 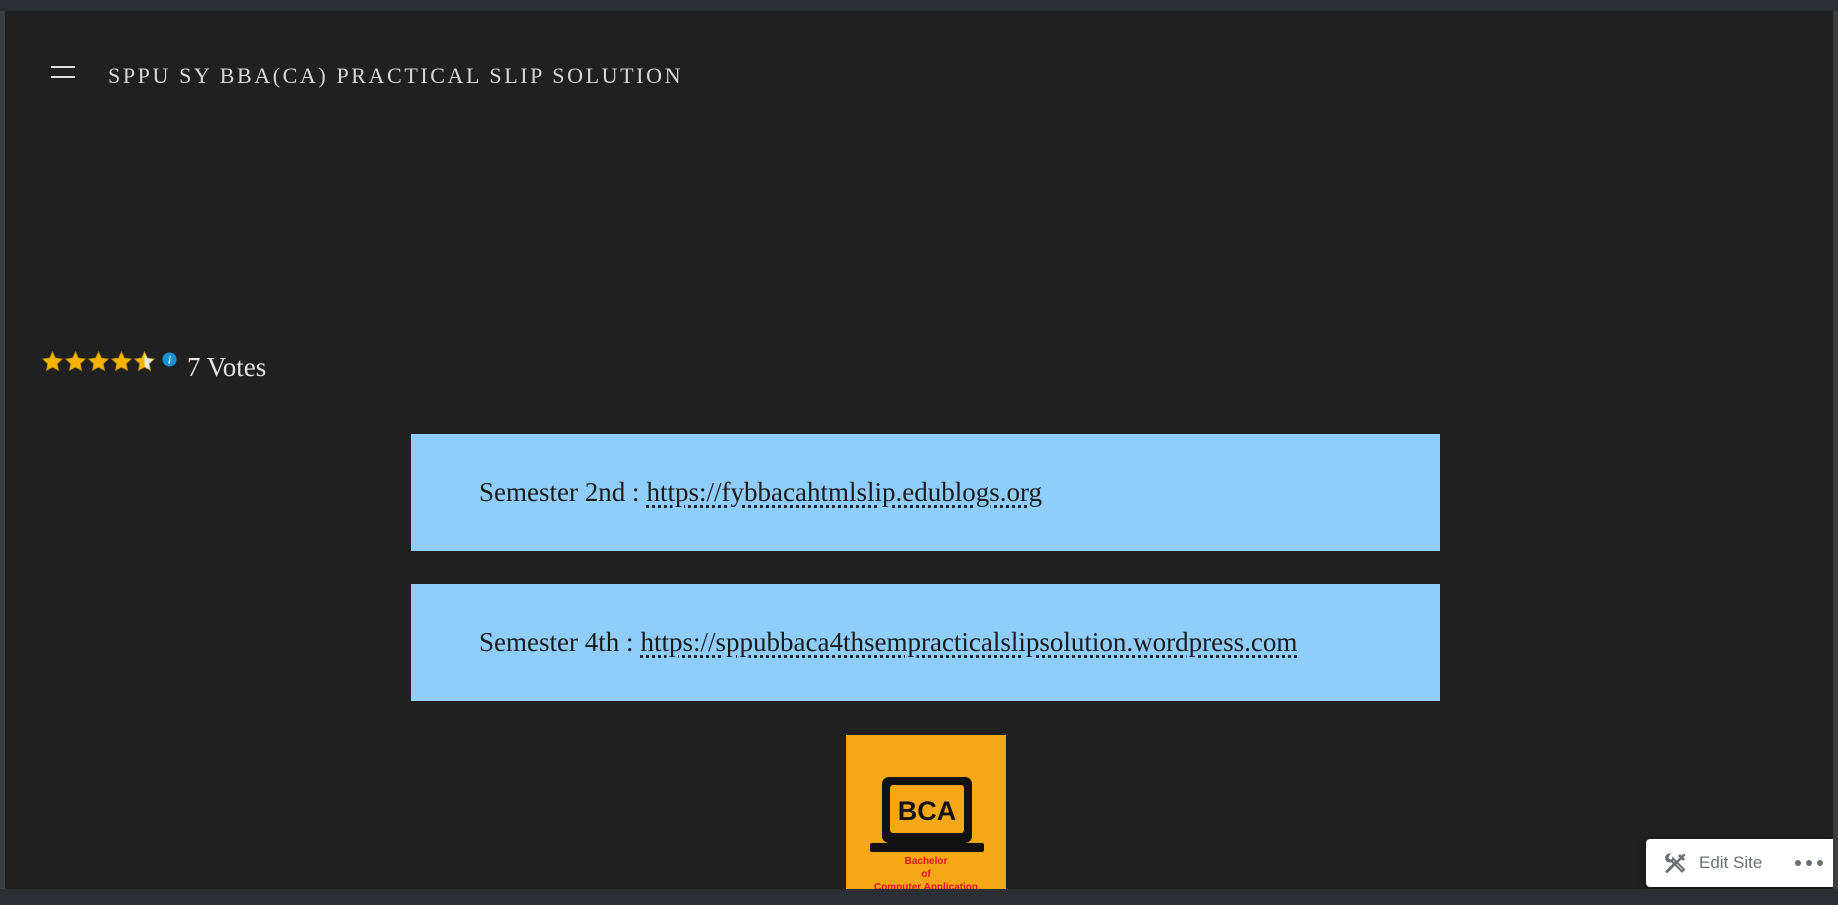 I want to click on logo-badge-text: BCA, so click(x=927, y=811).